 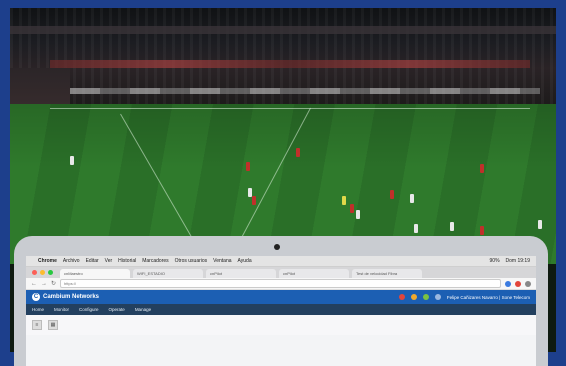 What do you see at coordinates (71, 261) in the screenshot?
I see `menu-archivo: Archivo` at bounding box center [71, 261].